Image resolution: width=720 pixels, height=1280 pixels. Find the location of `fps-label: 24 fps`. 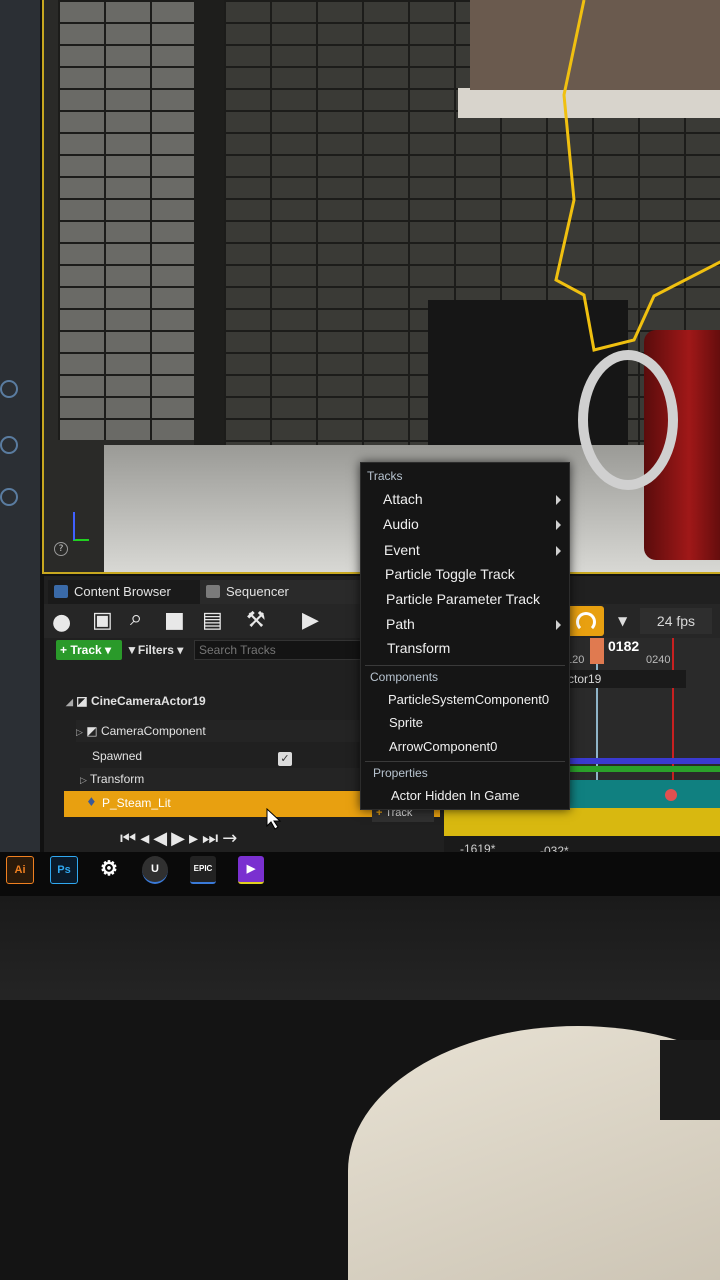

fps-label: 24 fps is located at coordinates (676, 621).